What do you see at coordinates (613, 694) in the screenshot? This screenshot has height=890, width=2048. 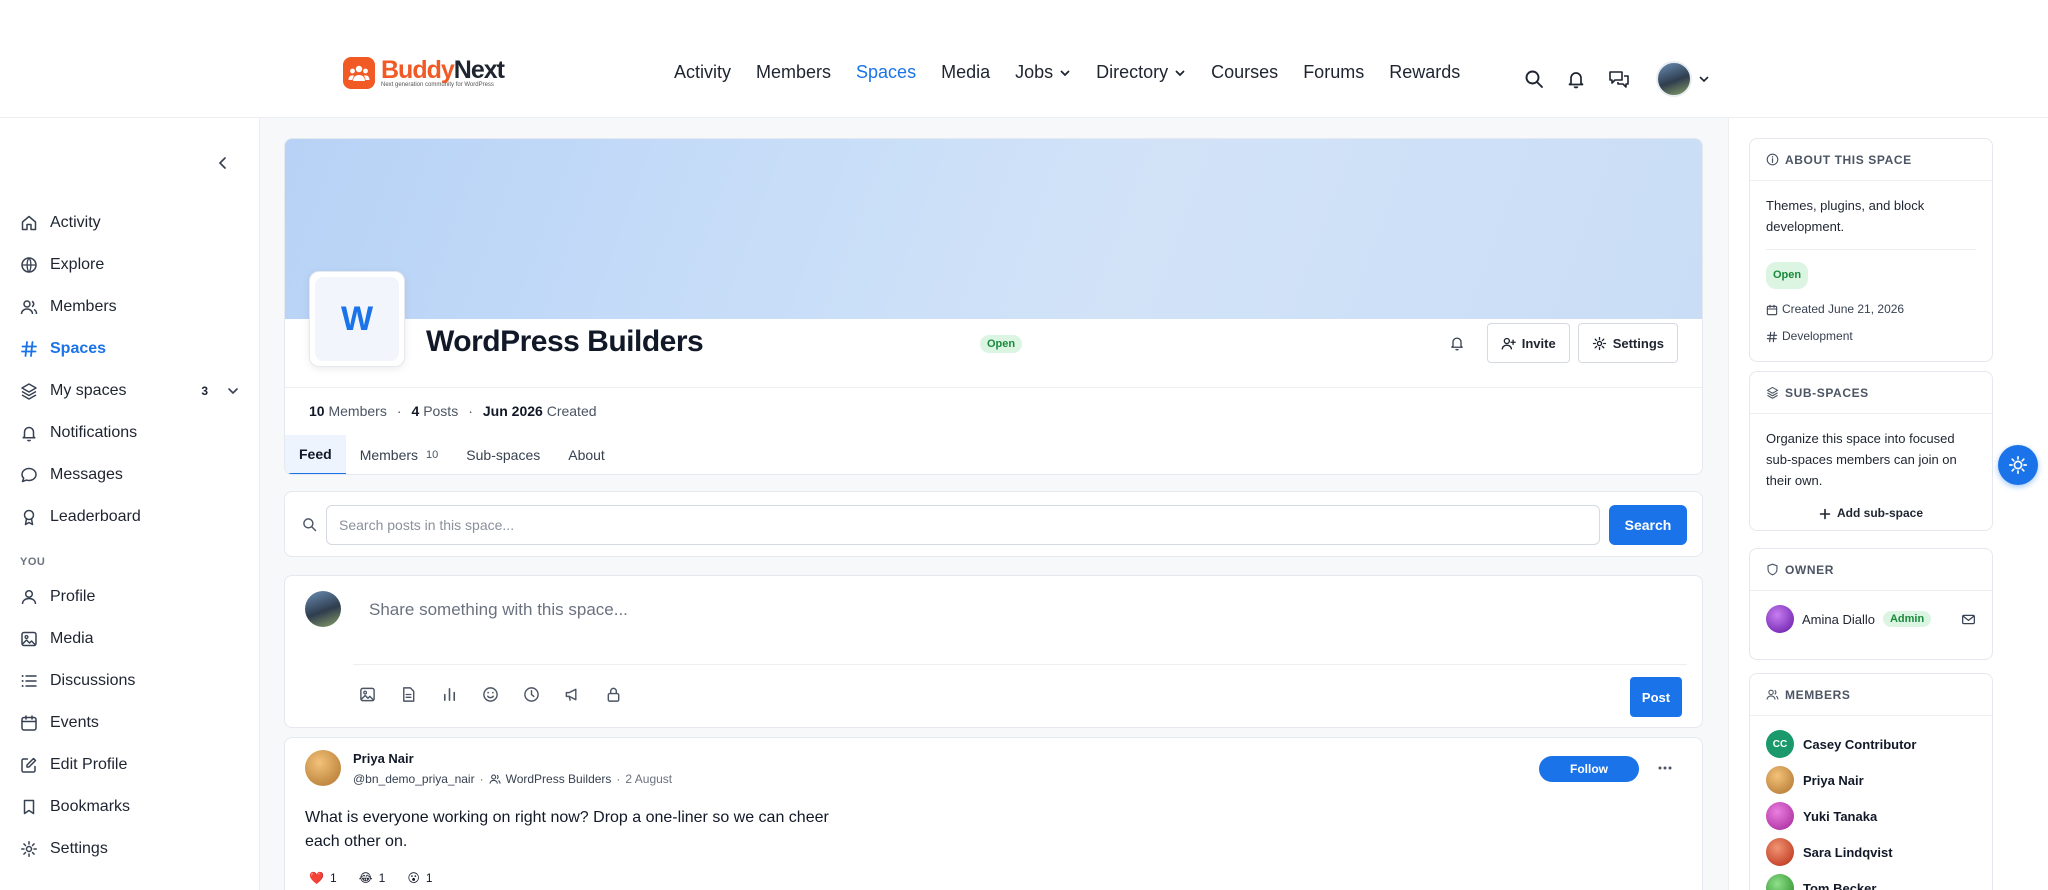 I see `lock-icon` at bounding box center [613, 694].